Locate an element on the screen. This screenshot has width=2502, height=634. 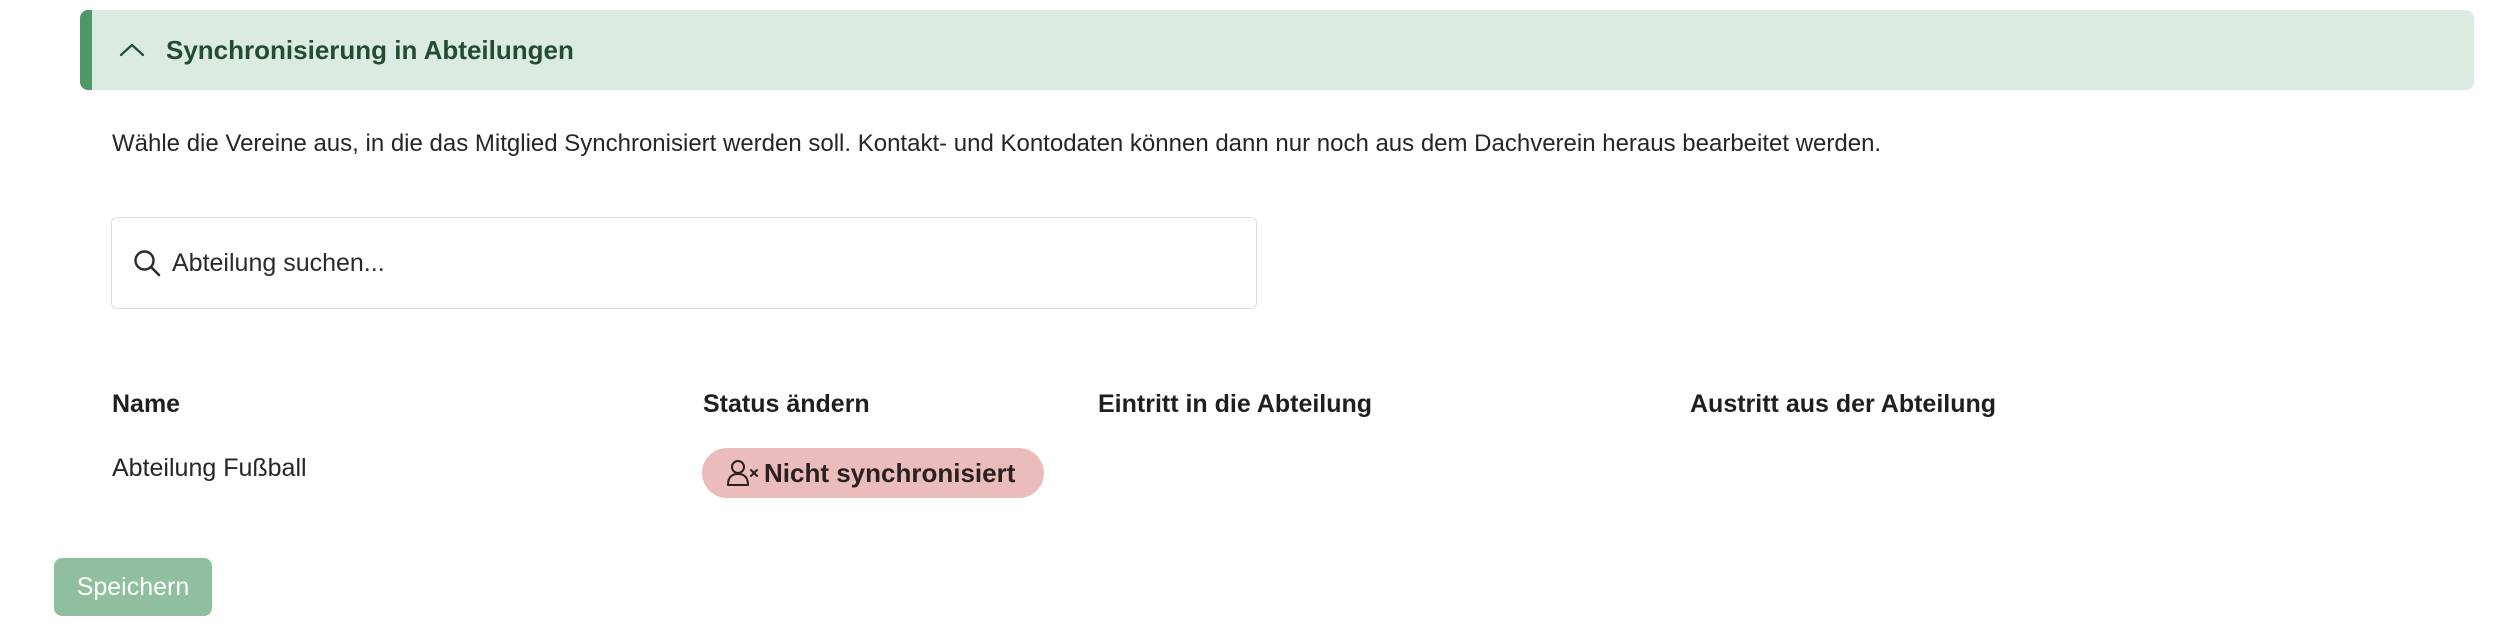
column-header-eintritt: Eintritt in die Abteilung is located at coordinates (1235, 404).